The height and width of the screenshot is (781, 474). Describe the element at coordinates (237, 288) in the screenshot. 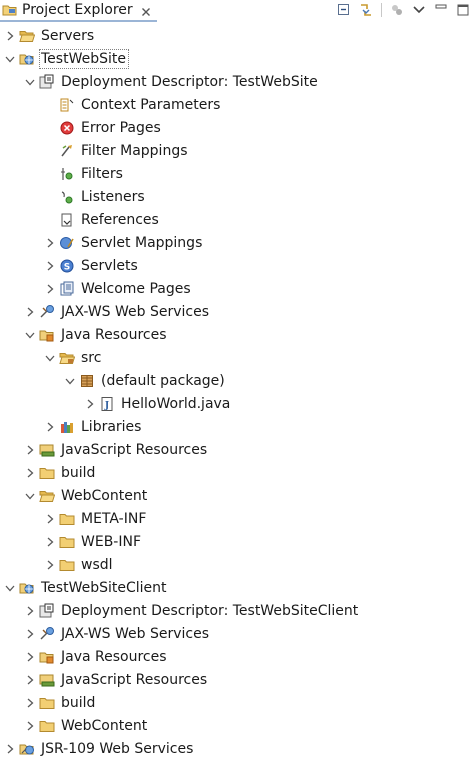

I see `tree-item: Welcome Pages` at that location.